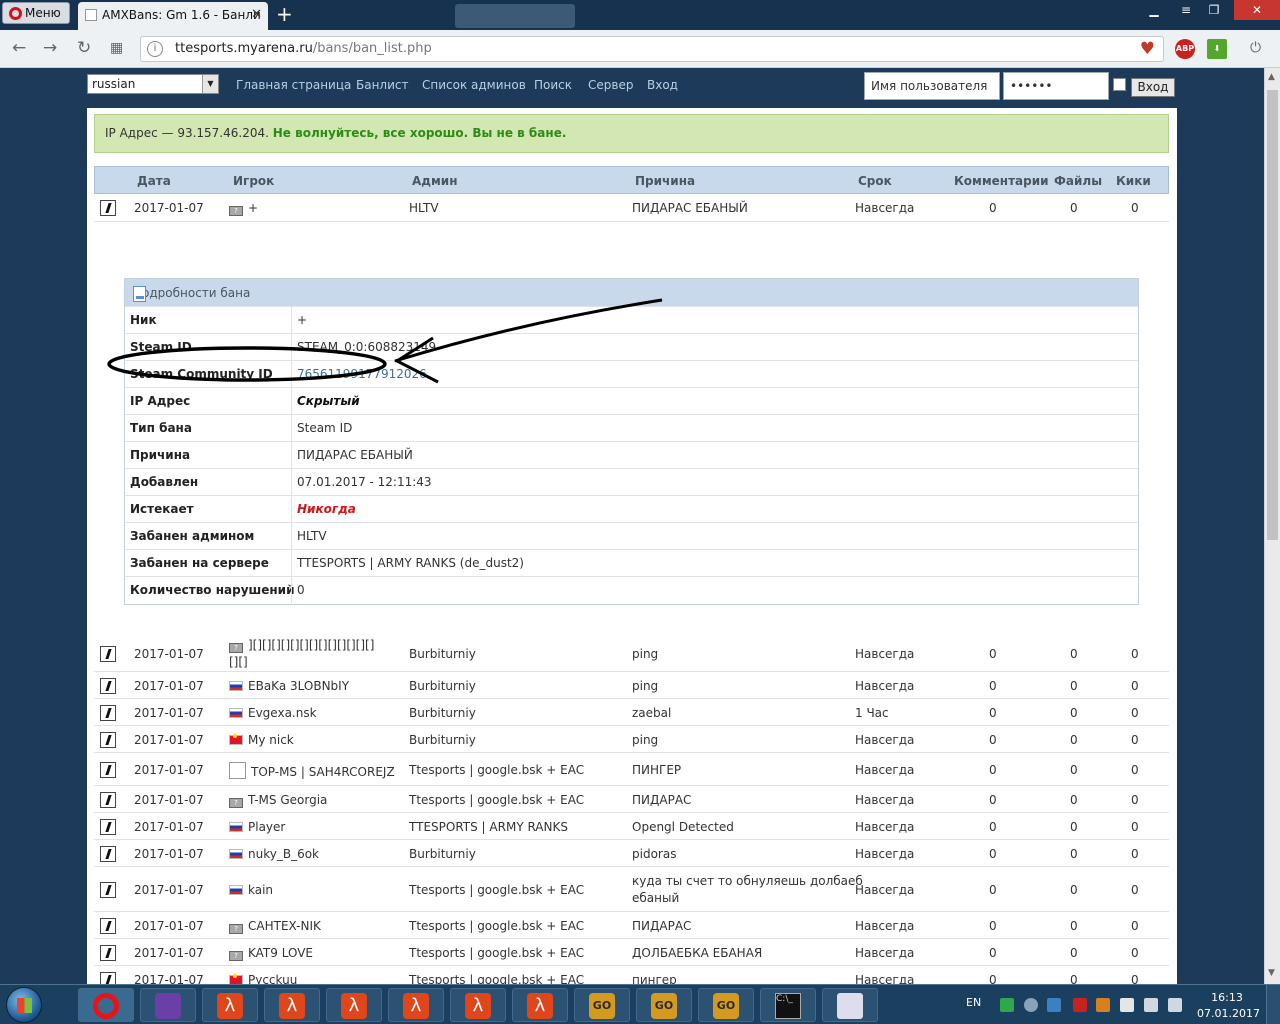 The height and width of the screenshot is (1024, 1280). I want to click on show-desktop-button, so click(1273, 1004).